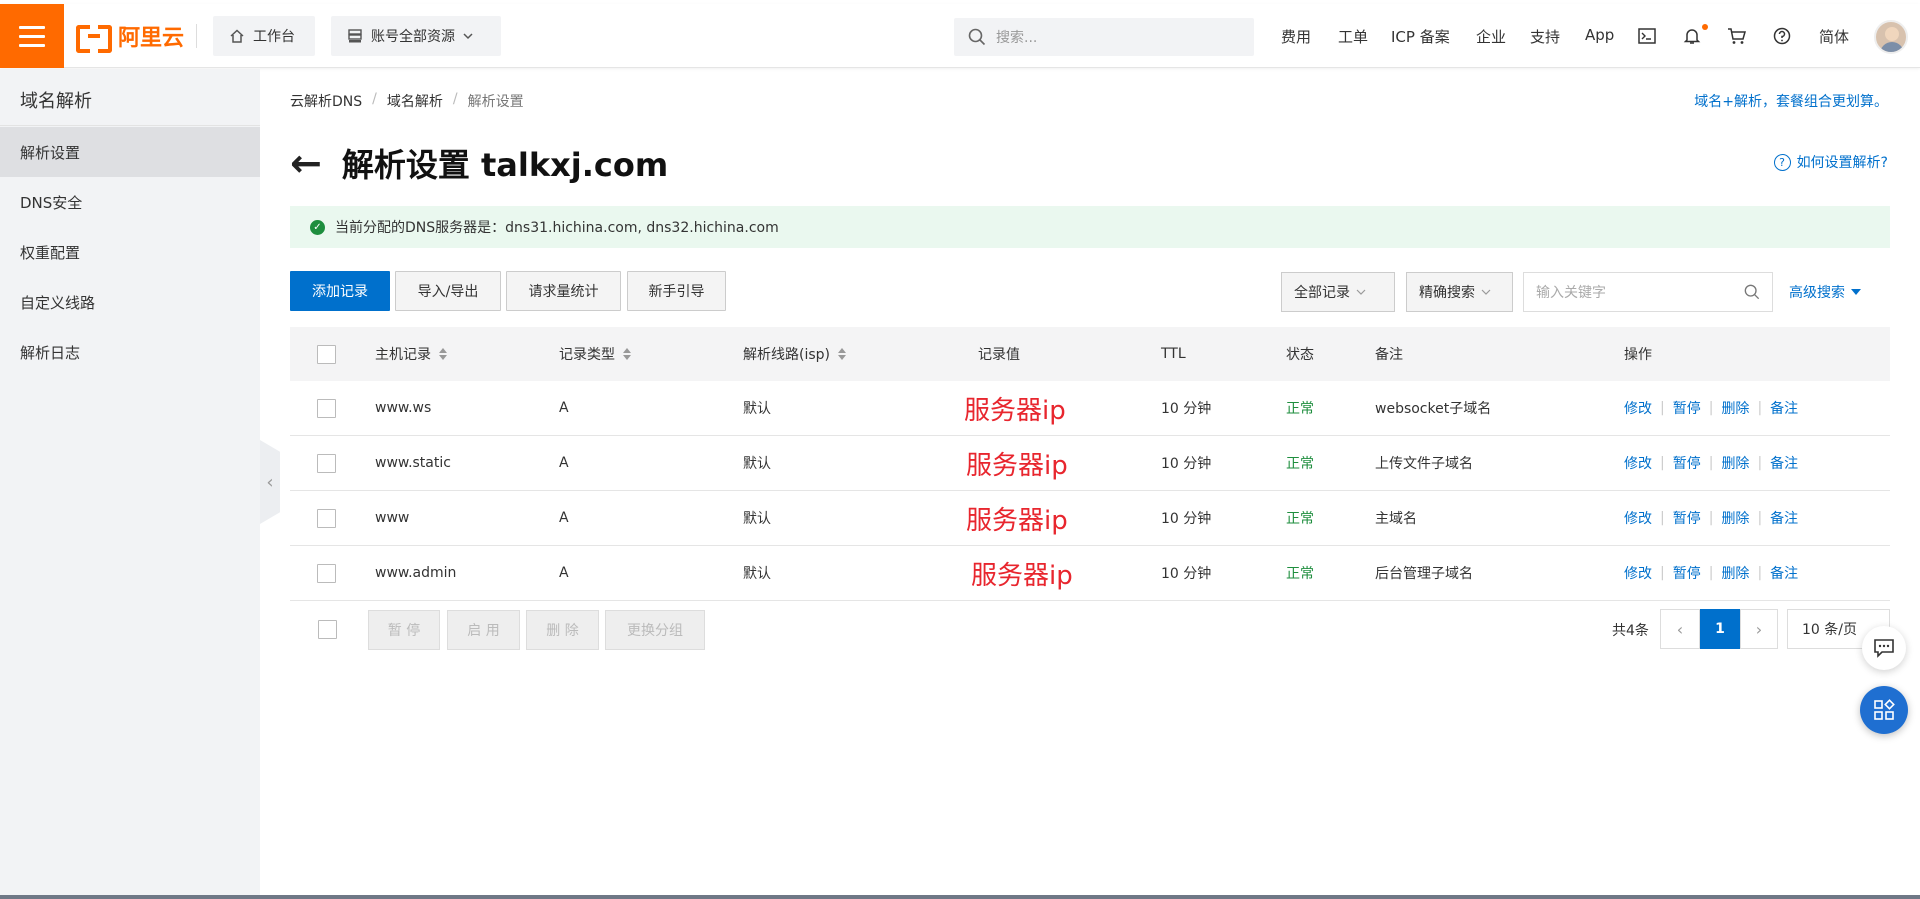  I want to click on workbench-button: 工作台, so click(264, 36).